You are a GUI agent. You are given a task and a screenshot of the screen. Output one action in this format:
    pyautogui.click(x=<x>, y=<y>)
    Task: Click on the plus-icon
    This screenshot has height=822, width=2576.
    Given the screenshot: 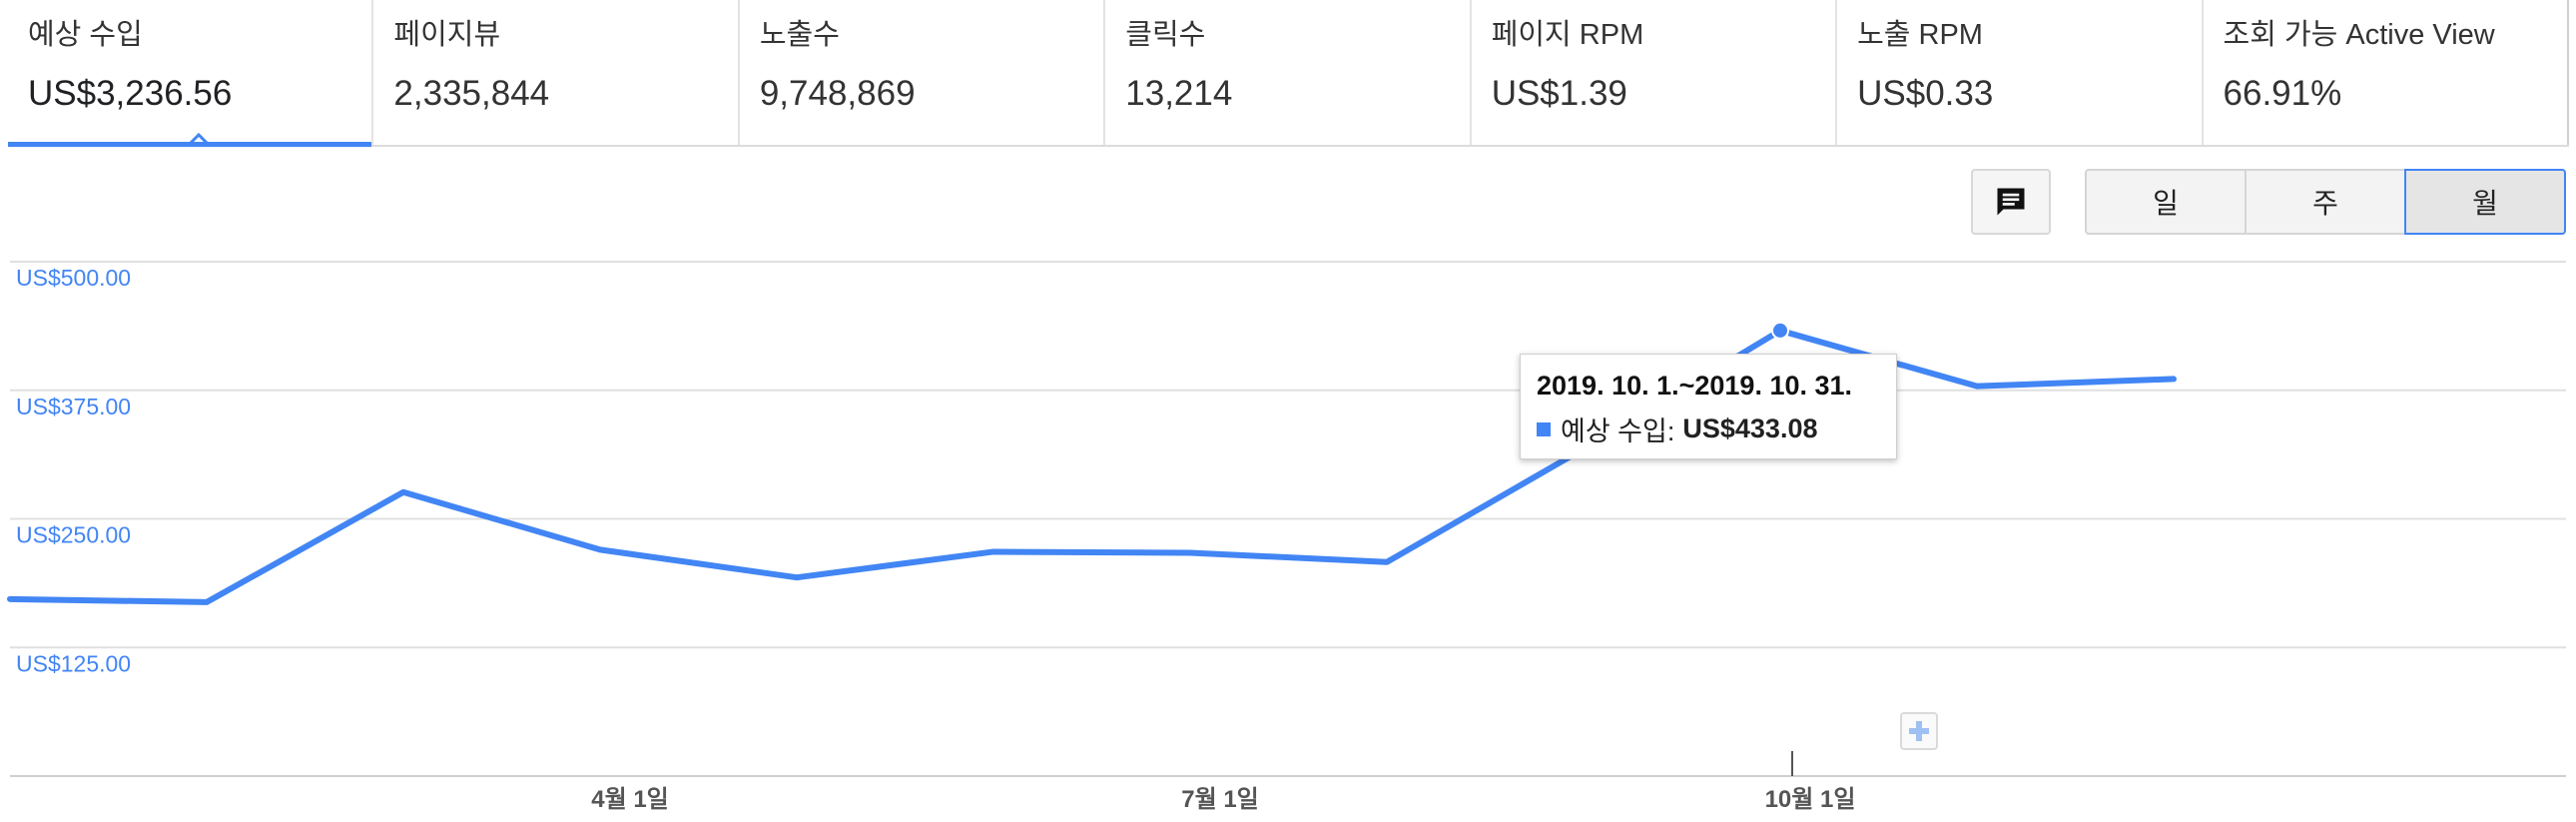 What is the action you would take?
    pyautogui.click(x=1919, y=731)
    